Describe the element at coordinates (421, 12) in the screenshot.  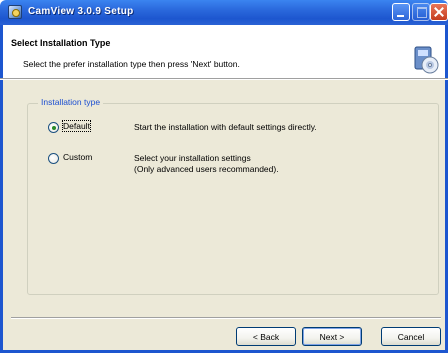
I see `maximize-button` at that location.